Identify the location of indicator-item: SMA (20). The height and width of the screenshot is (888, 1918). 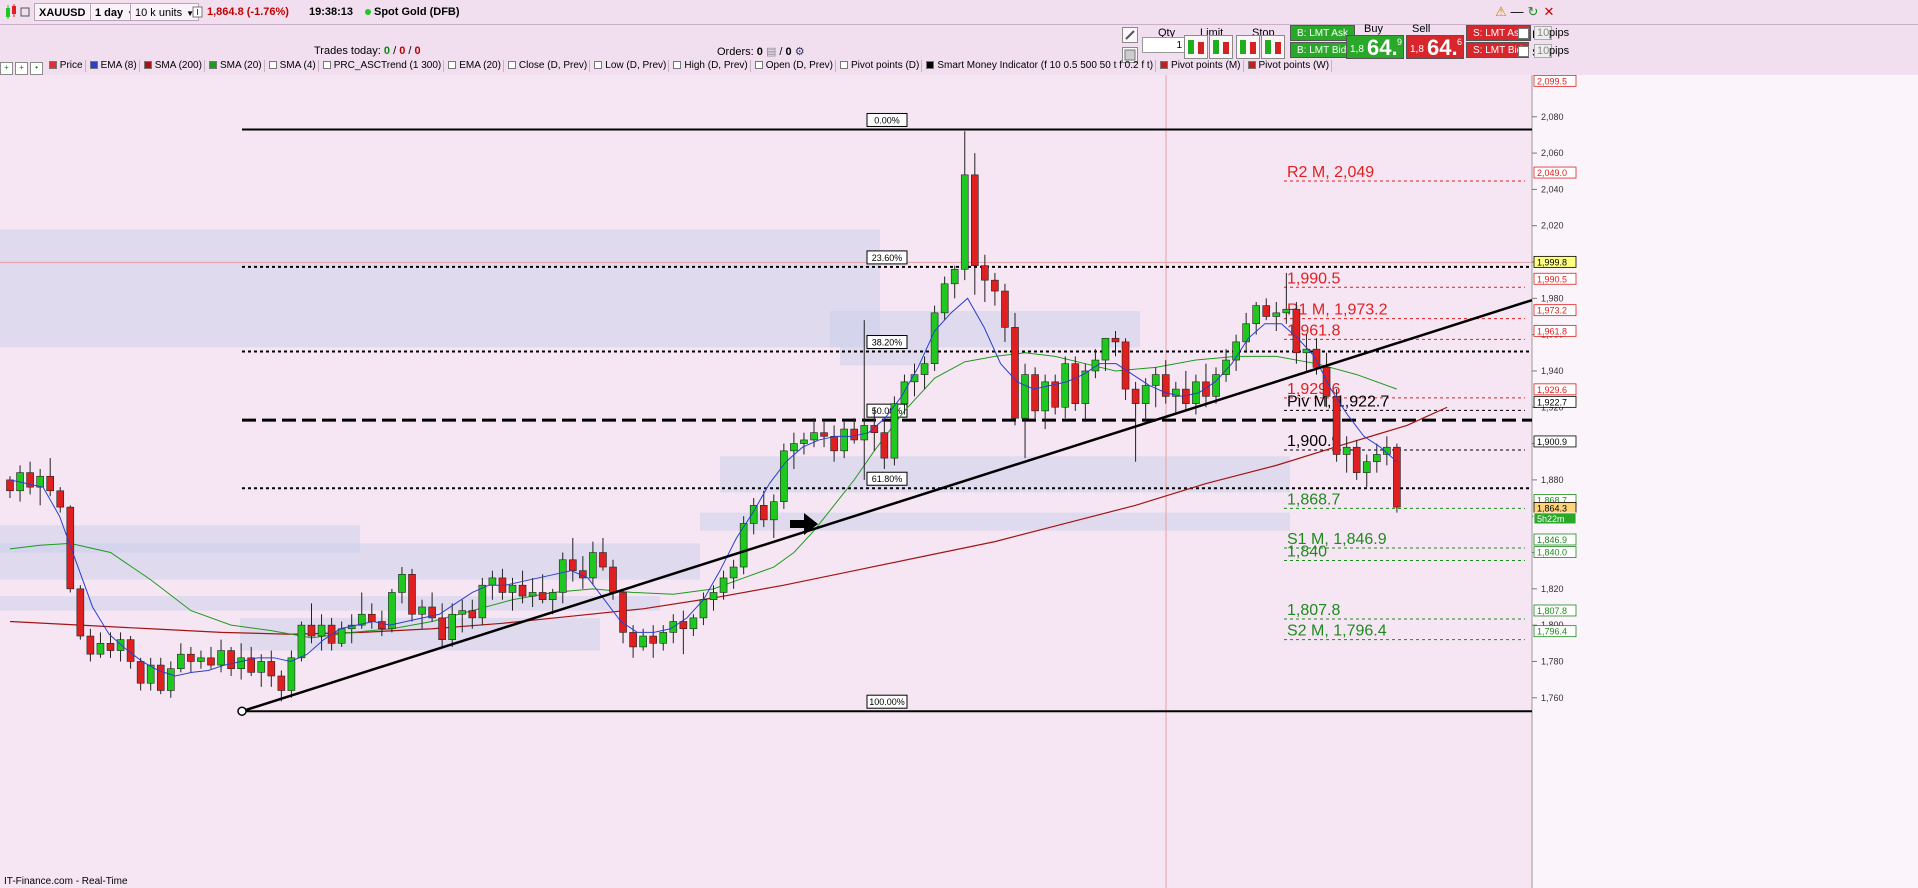
(236, 66).